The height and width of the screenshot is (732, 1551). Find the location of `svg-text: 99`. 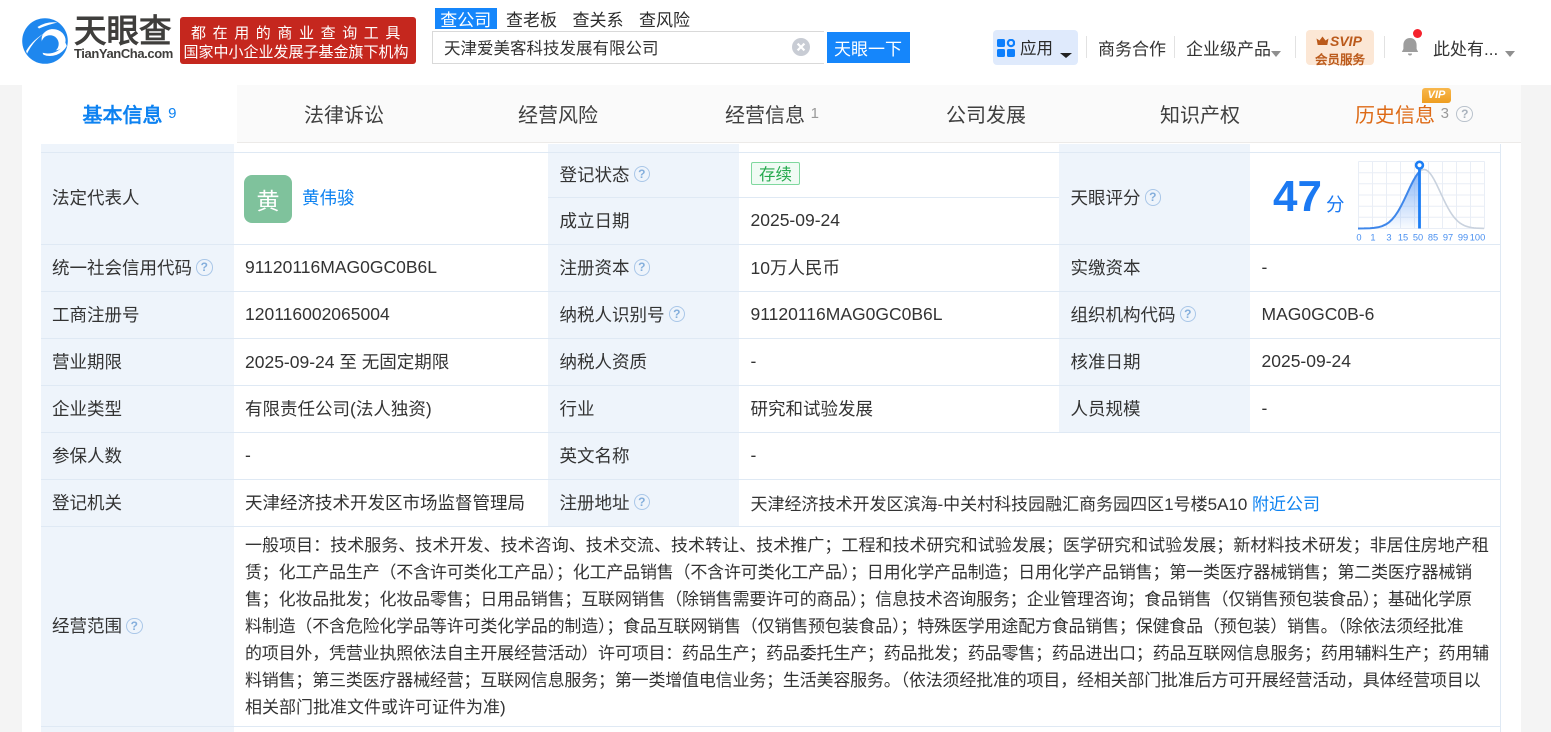

svg-text: 99 is located at coordinates (1463, 237).